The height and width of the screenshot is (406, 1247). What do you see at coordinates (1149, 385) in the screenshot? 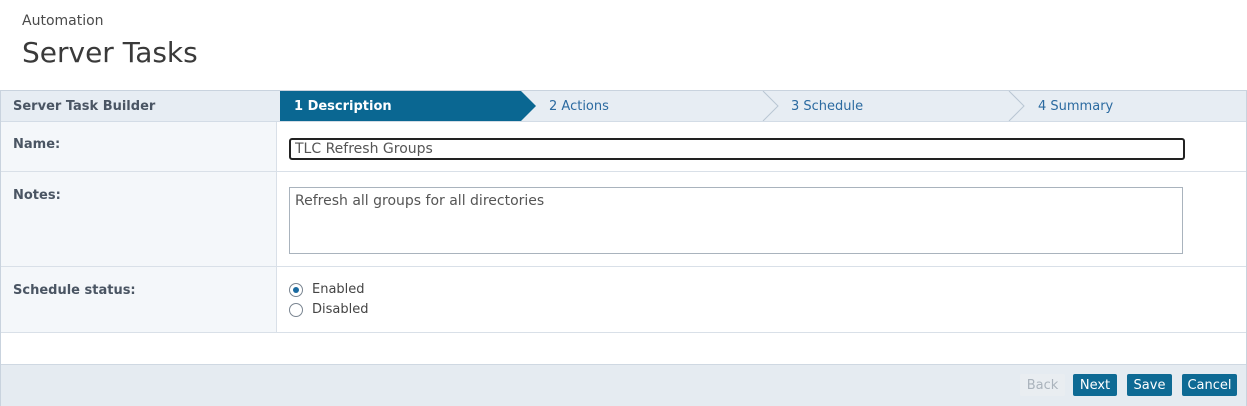
I see `save-button: Save` at bounding box center [1149, 385].